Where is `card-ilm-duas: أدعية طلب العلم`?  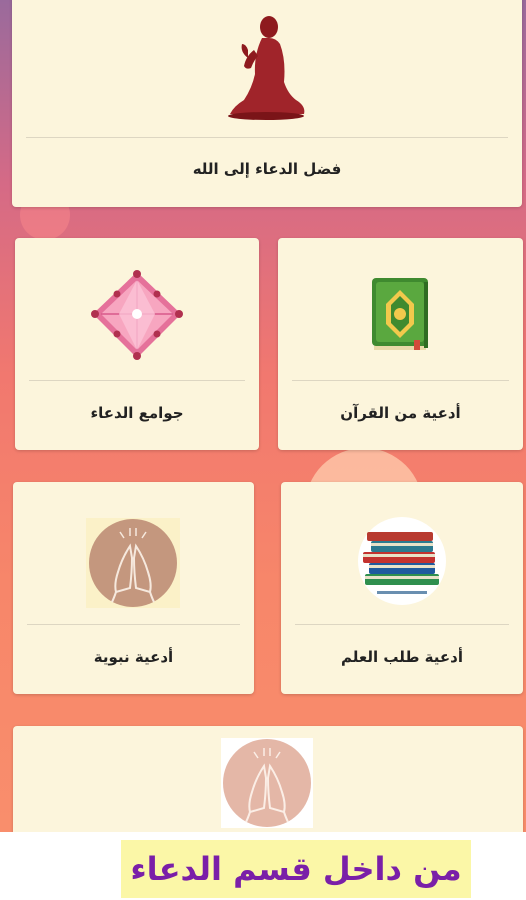 card-ilm-duas: أدعية طلب العلم is located at coordinates (402, 588).